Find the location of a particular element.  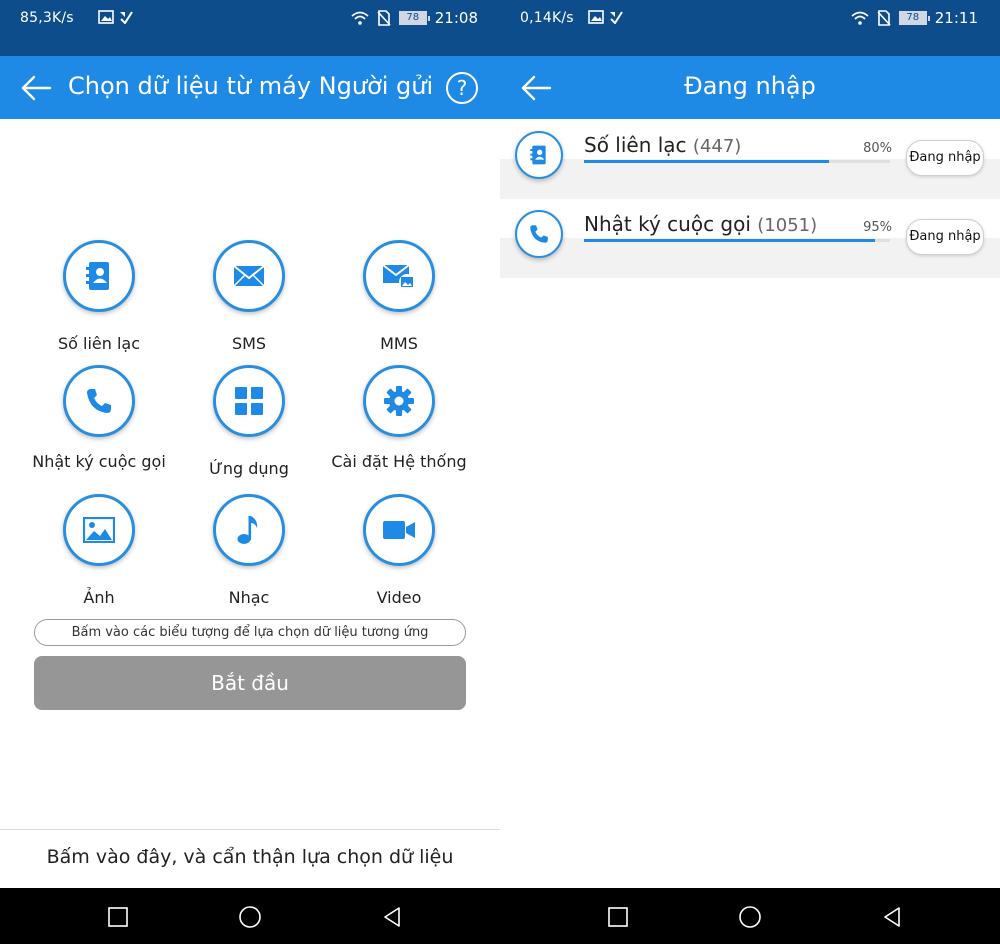

video-label: Video is located at coordinates (399, 597).